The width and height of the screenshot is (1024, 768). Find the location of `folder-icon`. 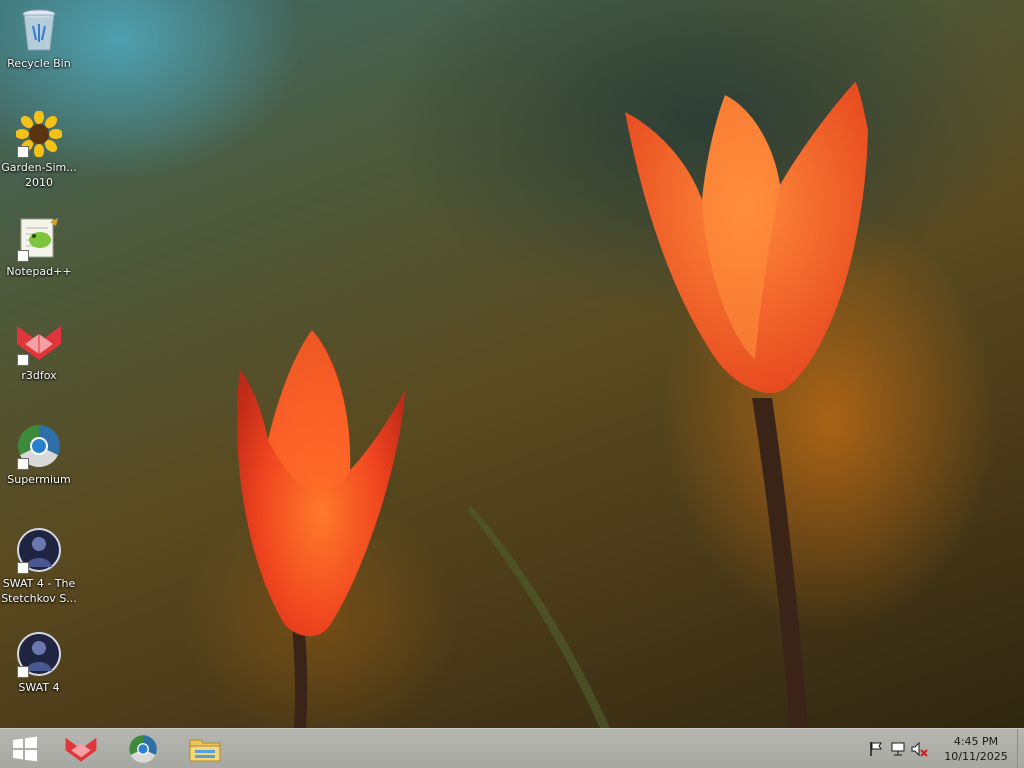

folder-icon is located at coordinates (205, 750).